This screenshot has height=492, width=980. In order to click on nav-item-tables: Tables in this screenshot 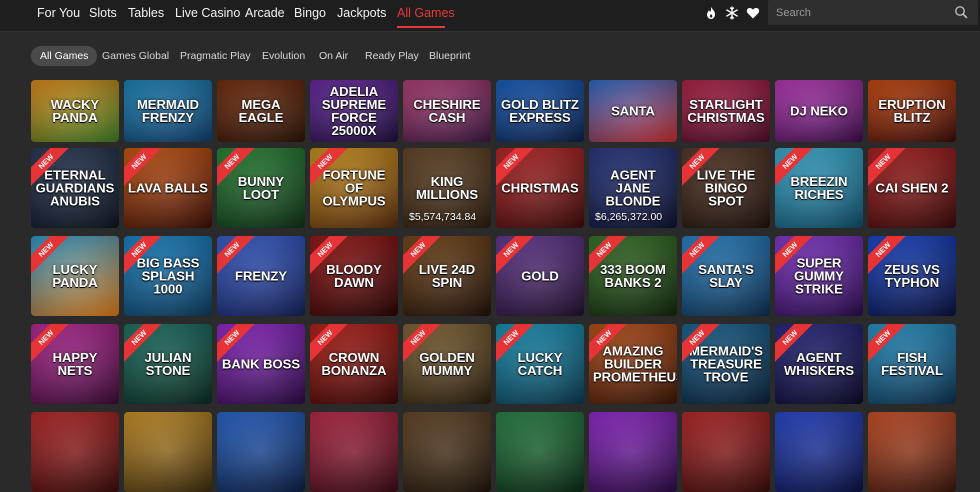, I will do `click(146, 13)`.